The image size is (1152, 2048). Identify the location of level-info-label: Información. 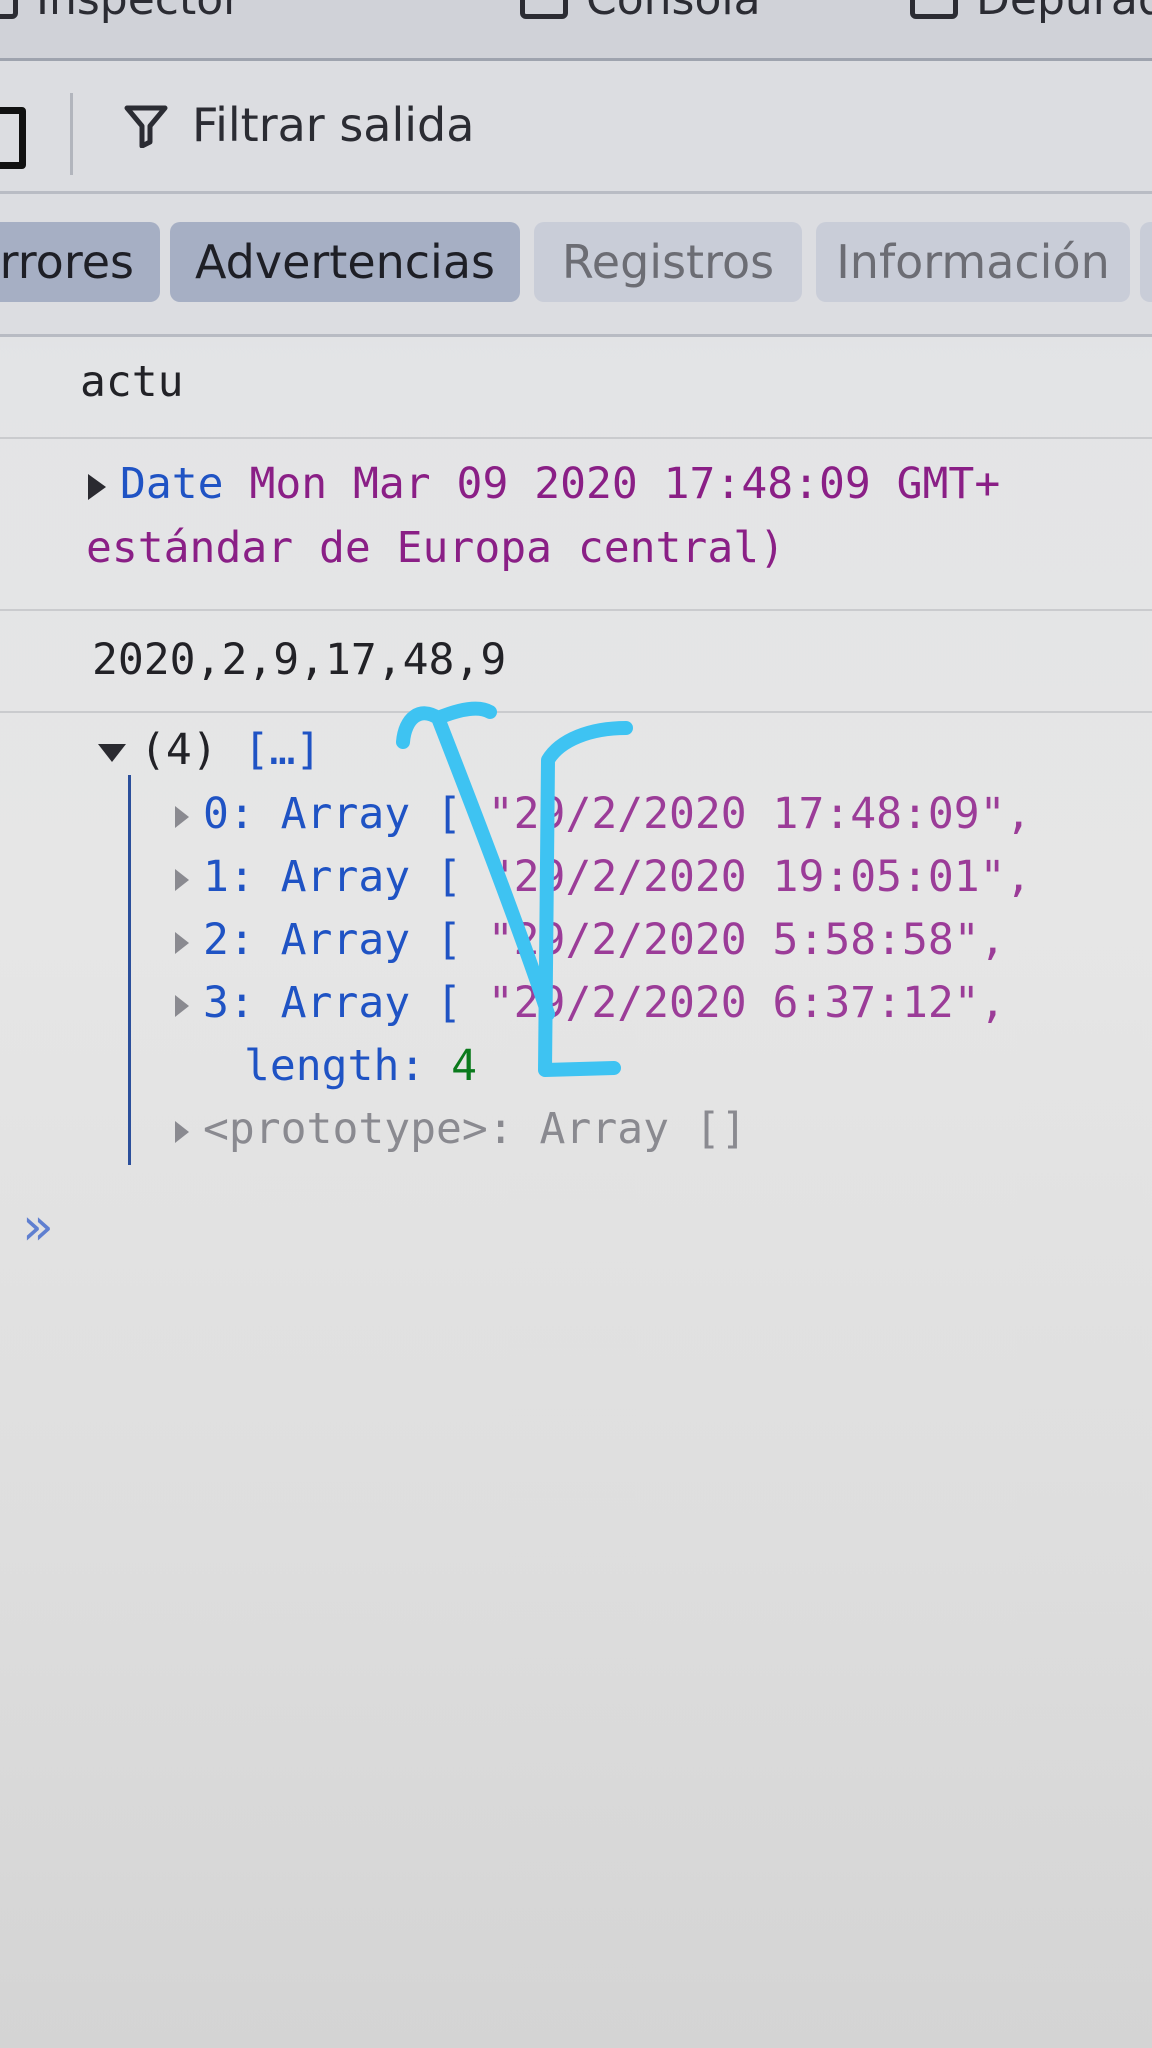
(973, 262).